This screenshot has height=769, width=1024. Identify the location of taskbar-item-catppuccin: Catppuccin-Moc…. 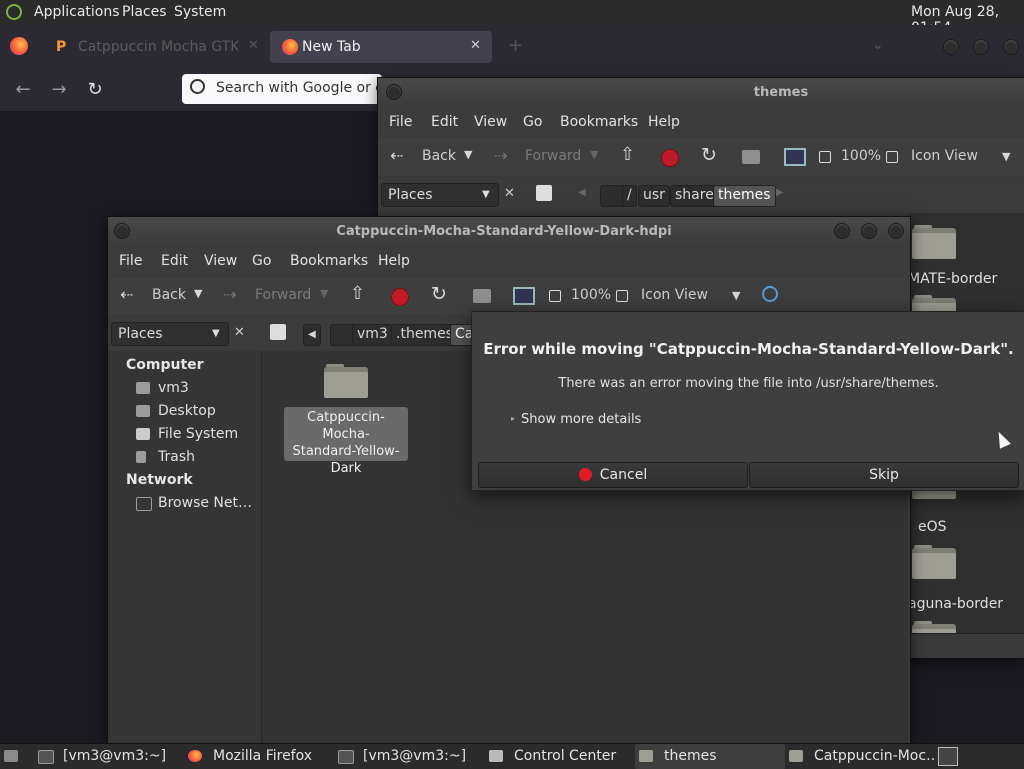
(860, 756).